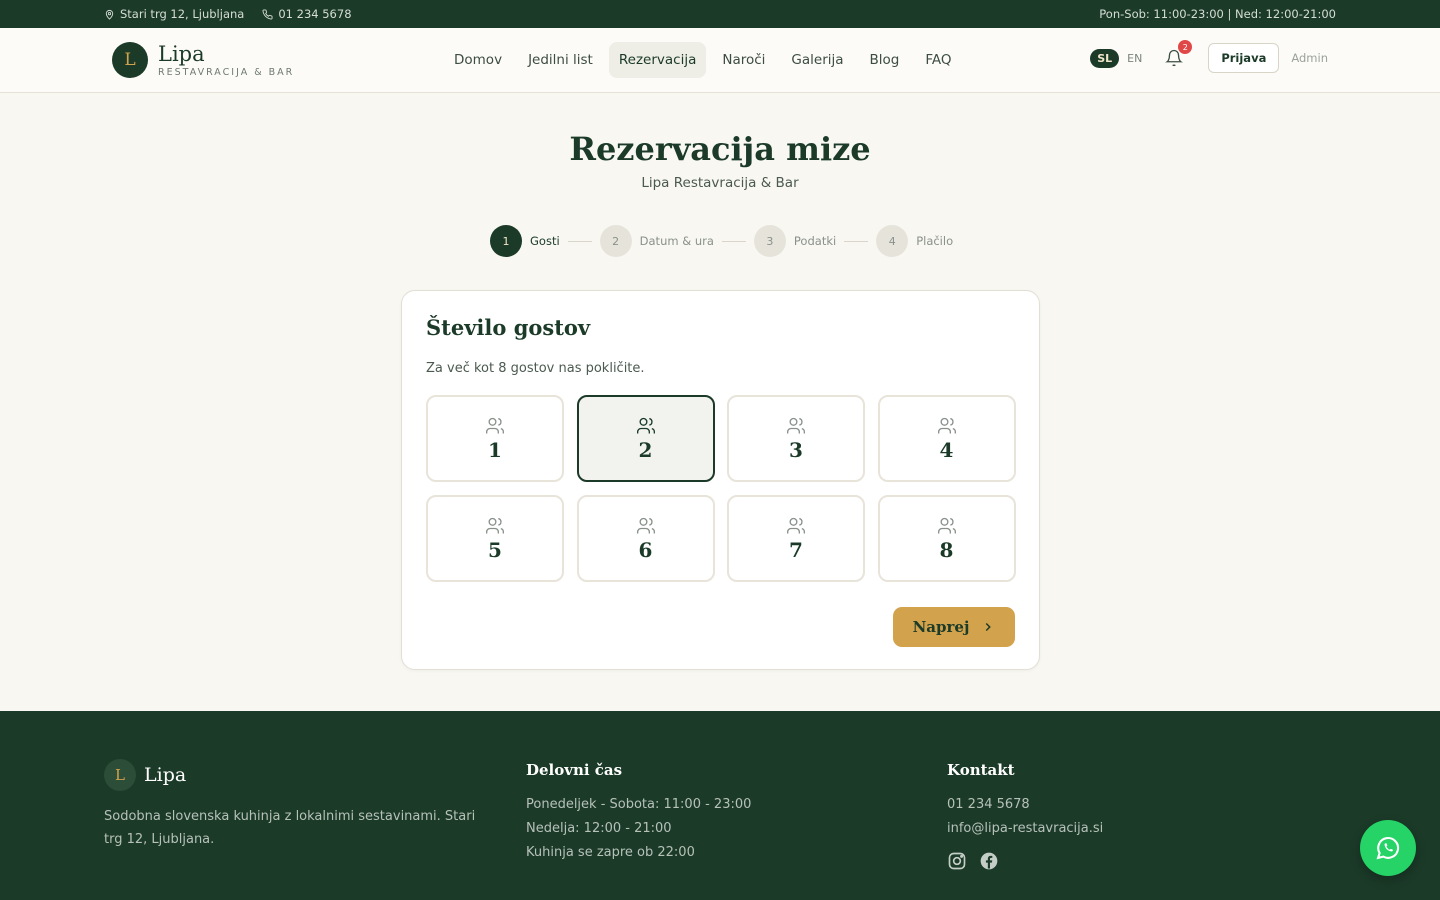  I want to click on brand-subtitle: RESTAVRACIJA & BAR, so click(226, 72).